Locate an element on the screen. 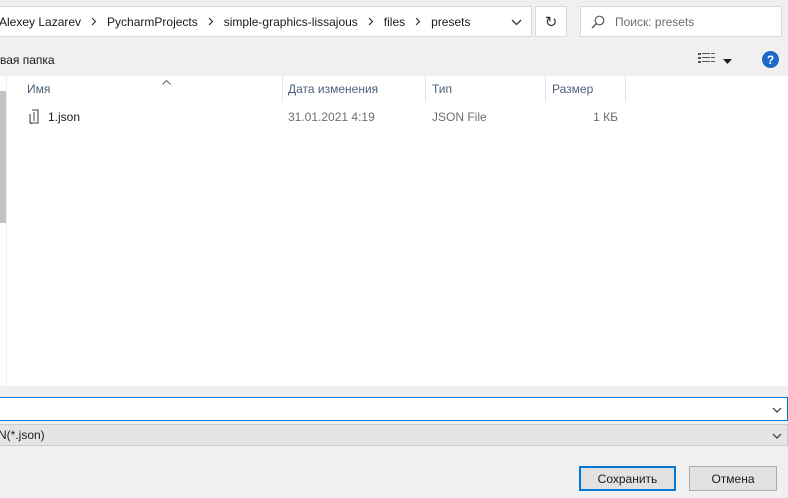  refresh-button: ↻ is located at coordinates (551, 21).